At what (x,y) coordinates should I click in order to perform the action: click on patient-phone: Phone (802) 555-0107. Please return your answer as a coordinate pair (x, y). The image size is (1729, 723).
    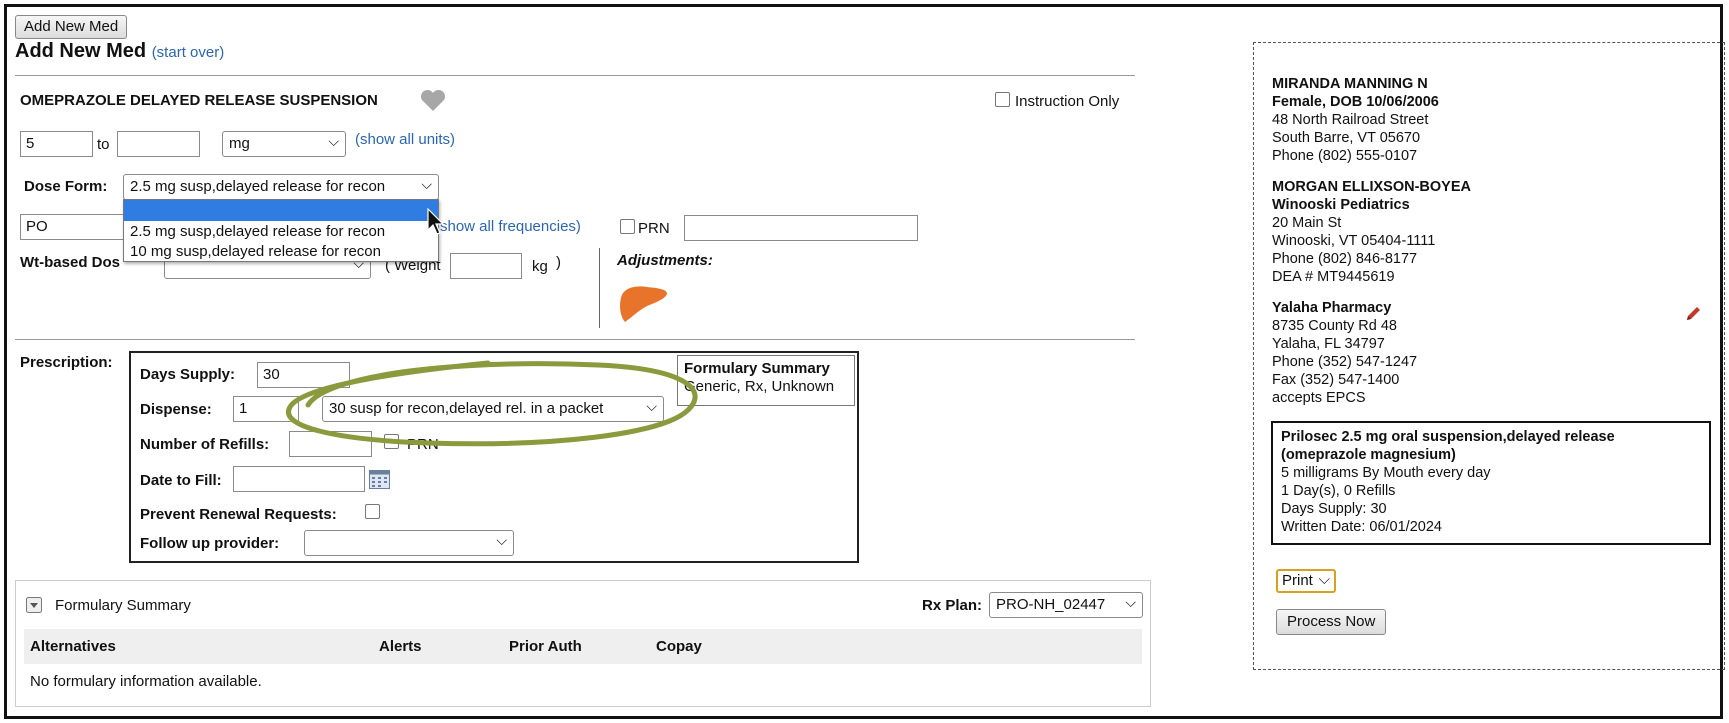
    Looking at the image, I should click on (1345, 156).